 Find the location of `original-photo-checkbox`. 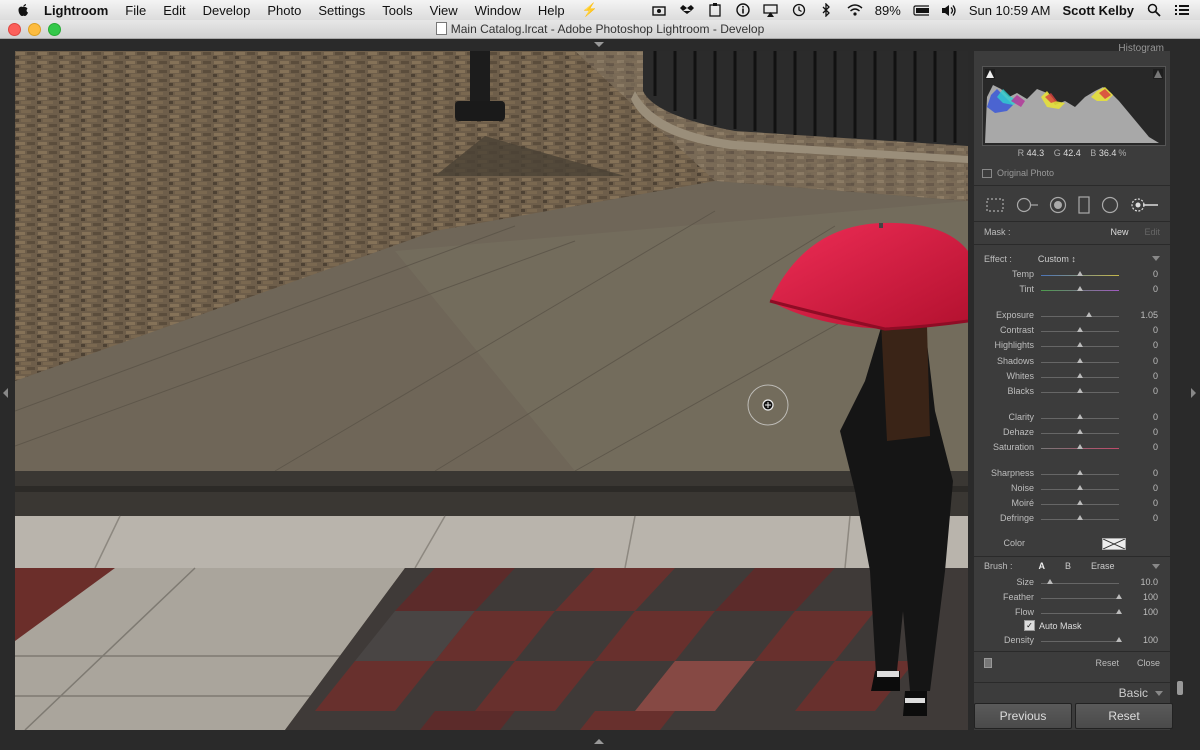

original-photo-checkbox is located at coordinates (987, 173).